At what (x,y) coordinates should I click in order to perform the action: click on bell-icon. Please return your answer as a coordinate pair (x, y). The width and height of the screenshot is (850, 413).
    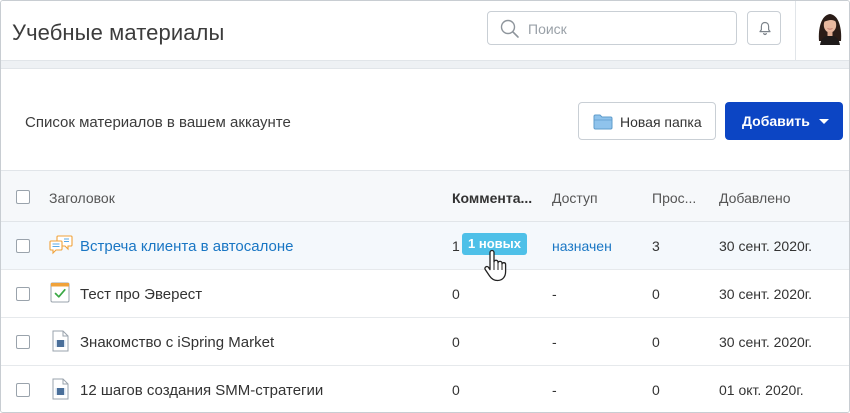
    Looking at the image, I should click on (765, 28).